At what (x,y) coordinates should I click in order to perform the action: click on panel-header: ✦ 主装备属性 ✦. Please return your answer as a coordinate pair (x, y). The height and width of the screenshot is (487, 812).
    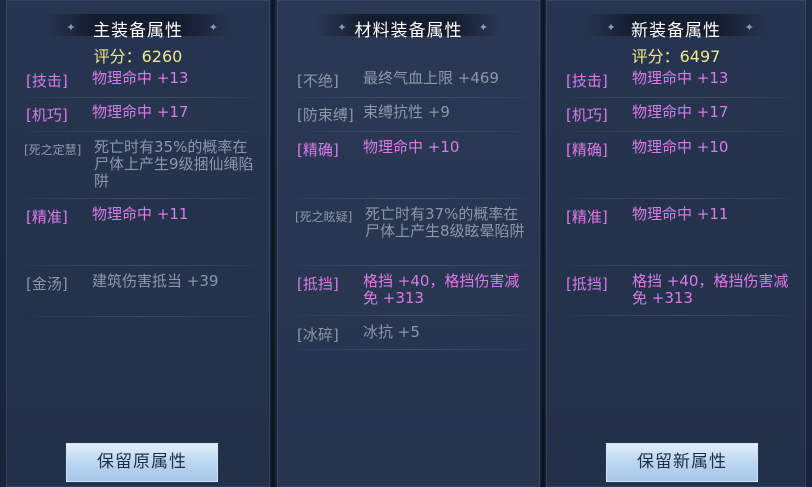
    Looking at the image, I should click on (138, 24).